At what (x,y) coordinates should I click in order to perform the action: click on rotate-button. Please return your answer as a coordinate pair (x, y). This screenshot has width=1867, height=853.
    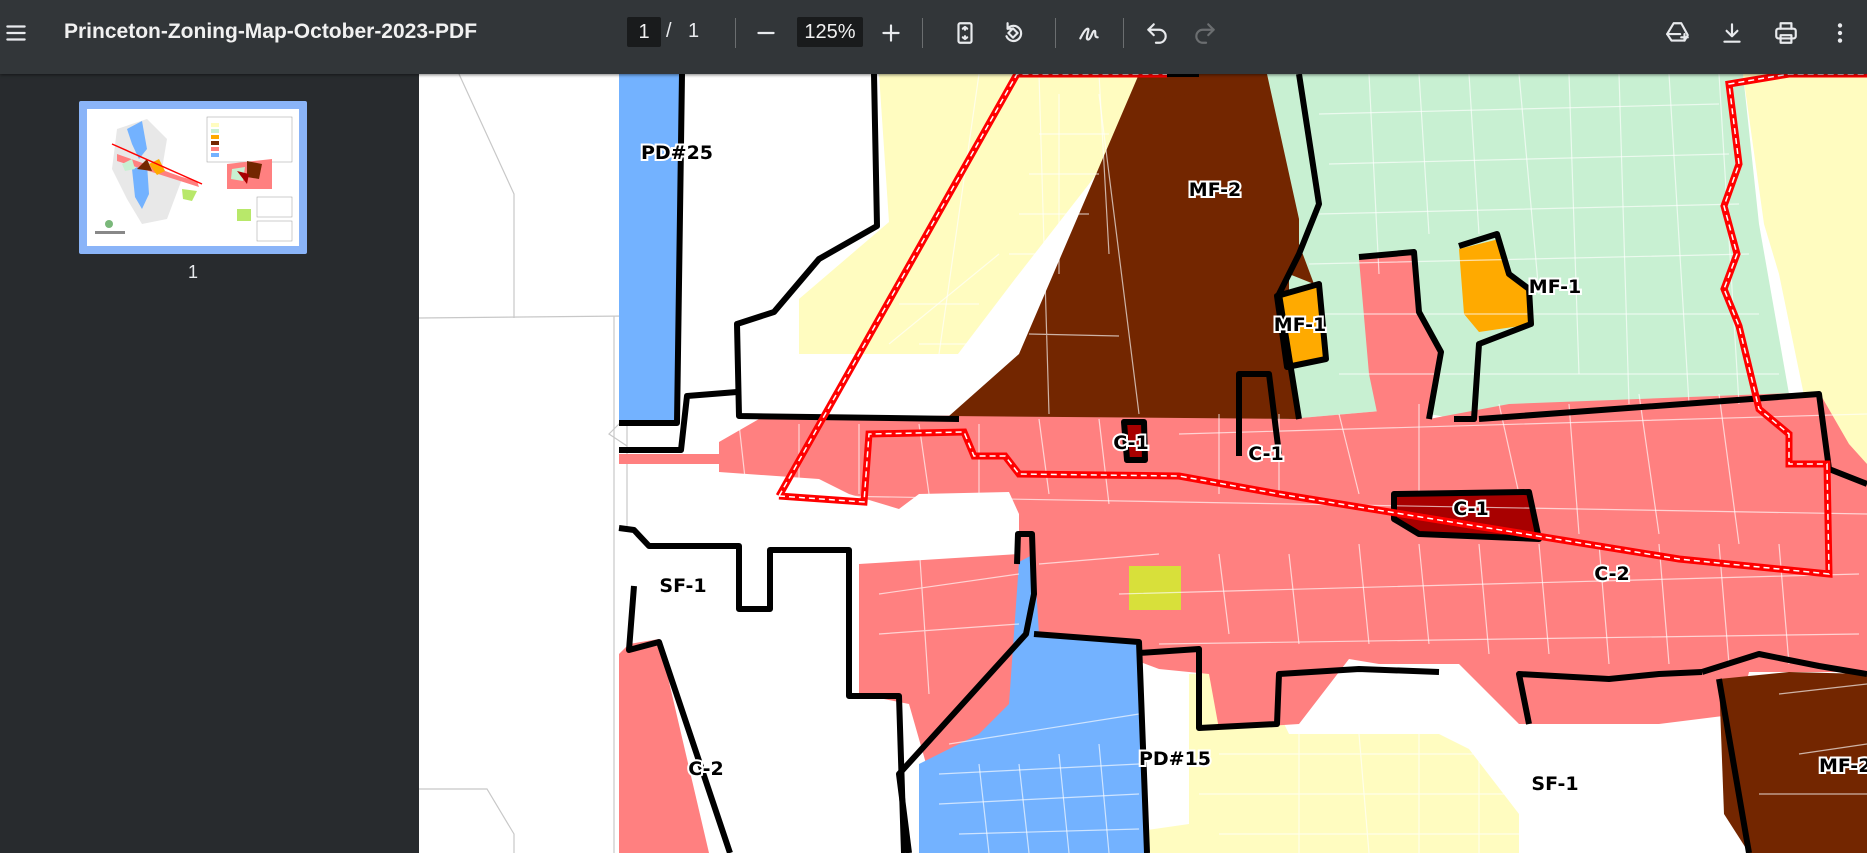
    Looking at the image, I should click on (1013, 33).